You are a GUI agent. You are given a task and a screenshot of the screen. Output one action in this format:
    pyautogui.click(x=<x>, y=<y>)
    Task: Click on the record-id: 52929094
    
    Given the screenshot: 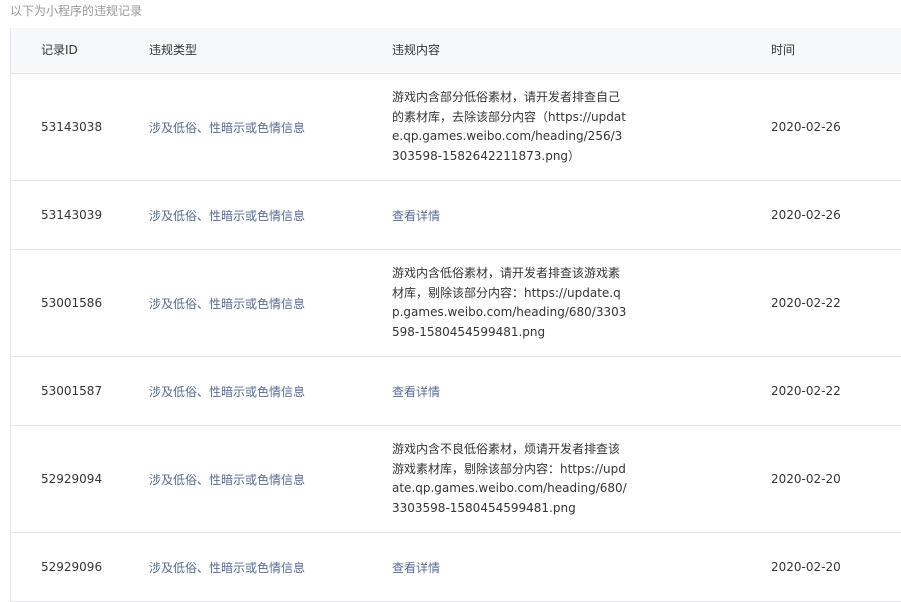 What is the action you would take?
    pyautogui.click(x=72, y=479)
    